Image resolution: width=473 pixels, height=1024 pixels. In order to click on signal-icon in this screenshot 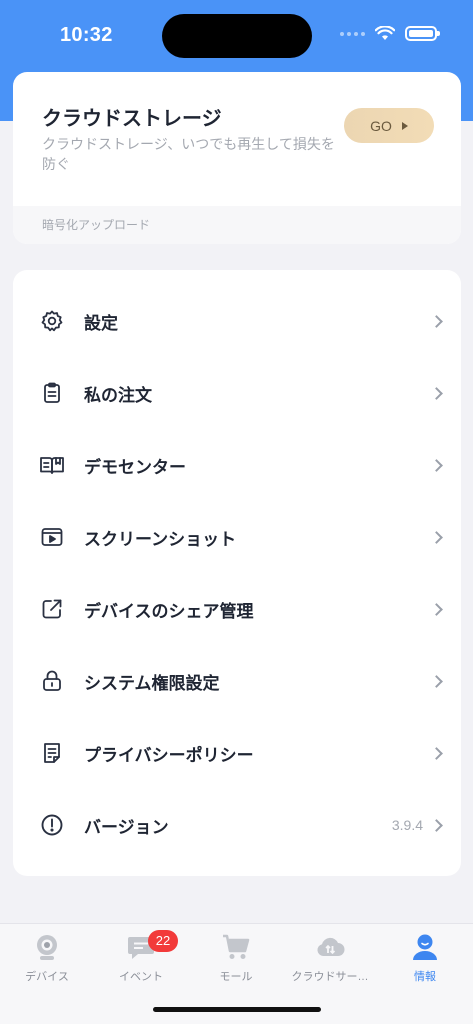, I will do `click(352, 33)`.